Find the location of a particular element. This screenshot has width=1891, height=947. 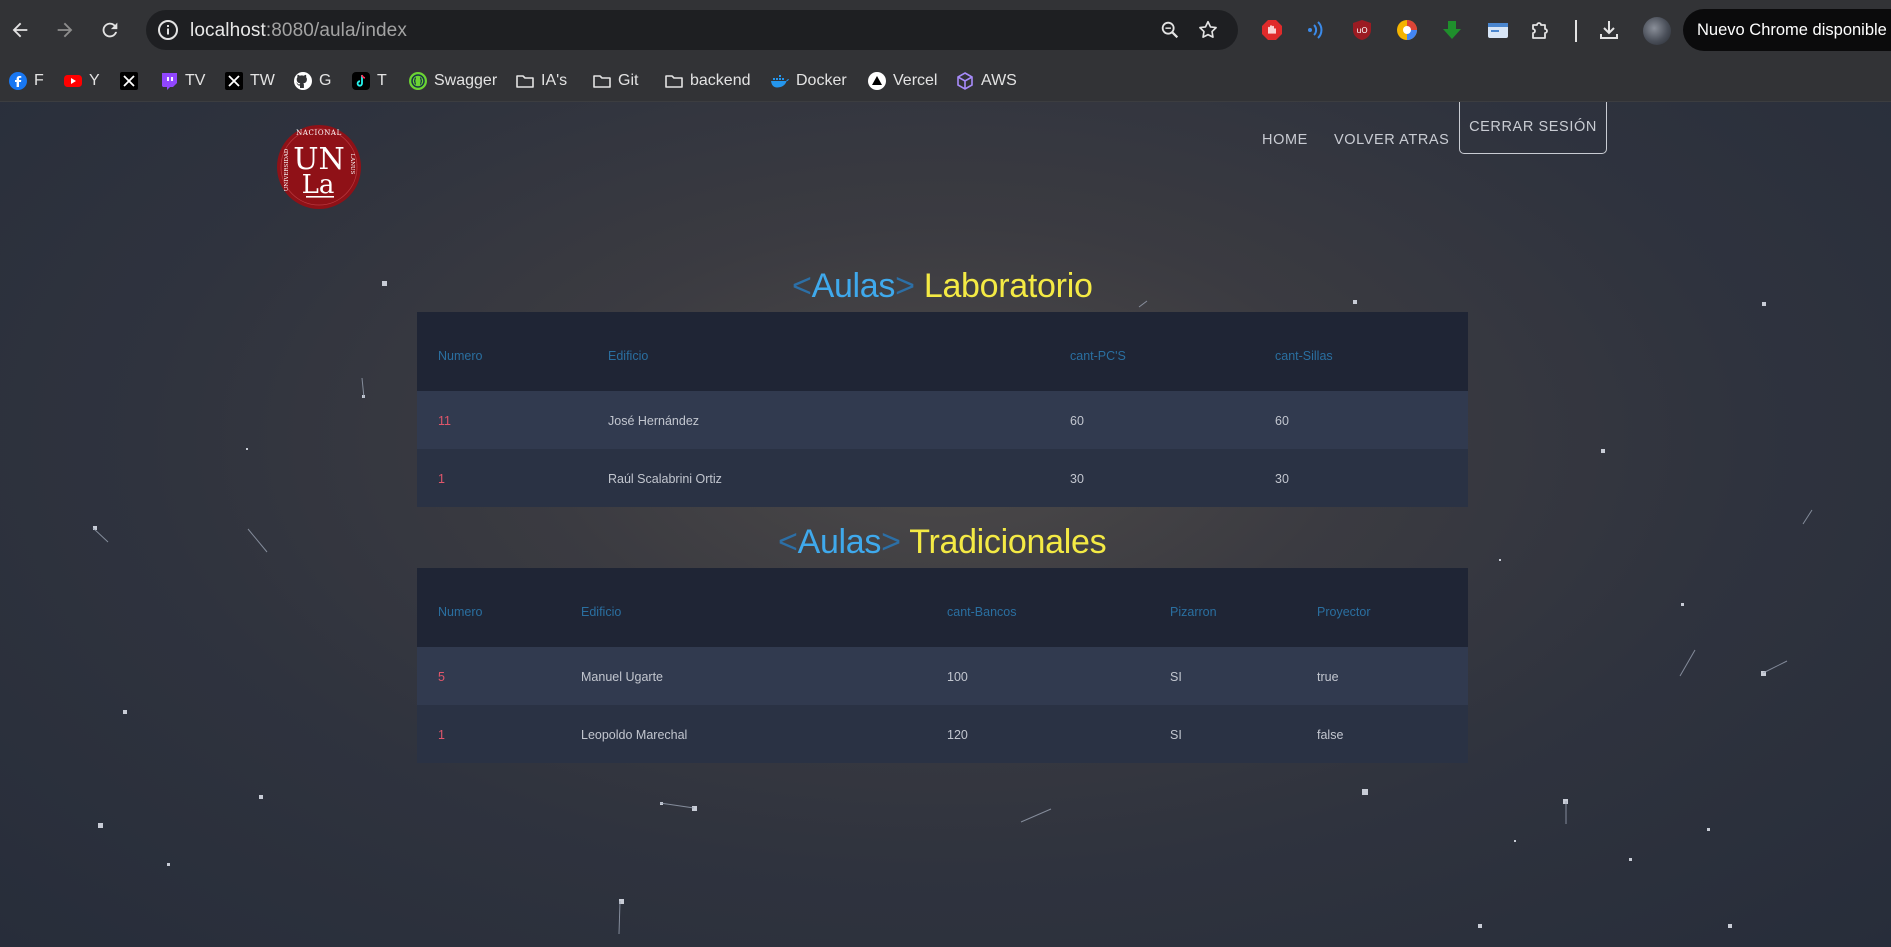

cell-edificio: Raúl Scalabrini Ortiz is located at coordinates (665, 479).